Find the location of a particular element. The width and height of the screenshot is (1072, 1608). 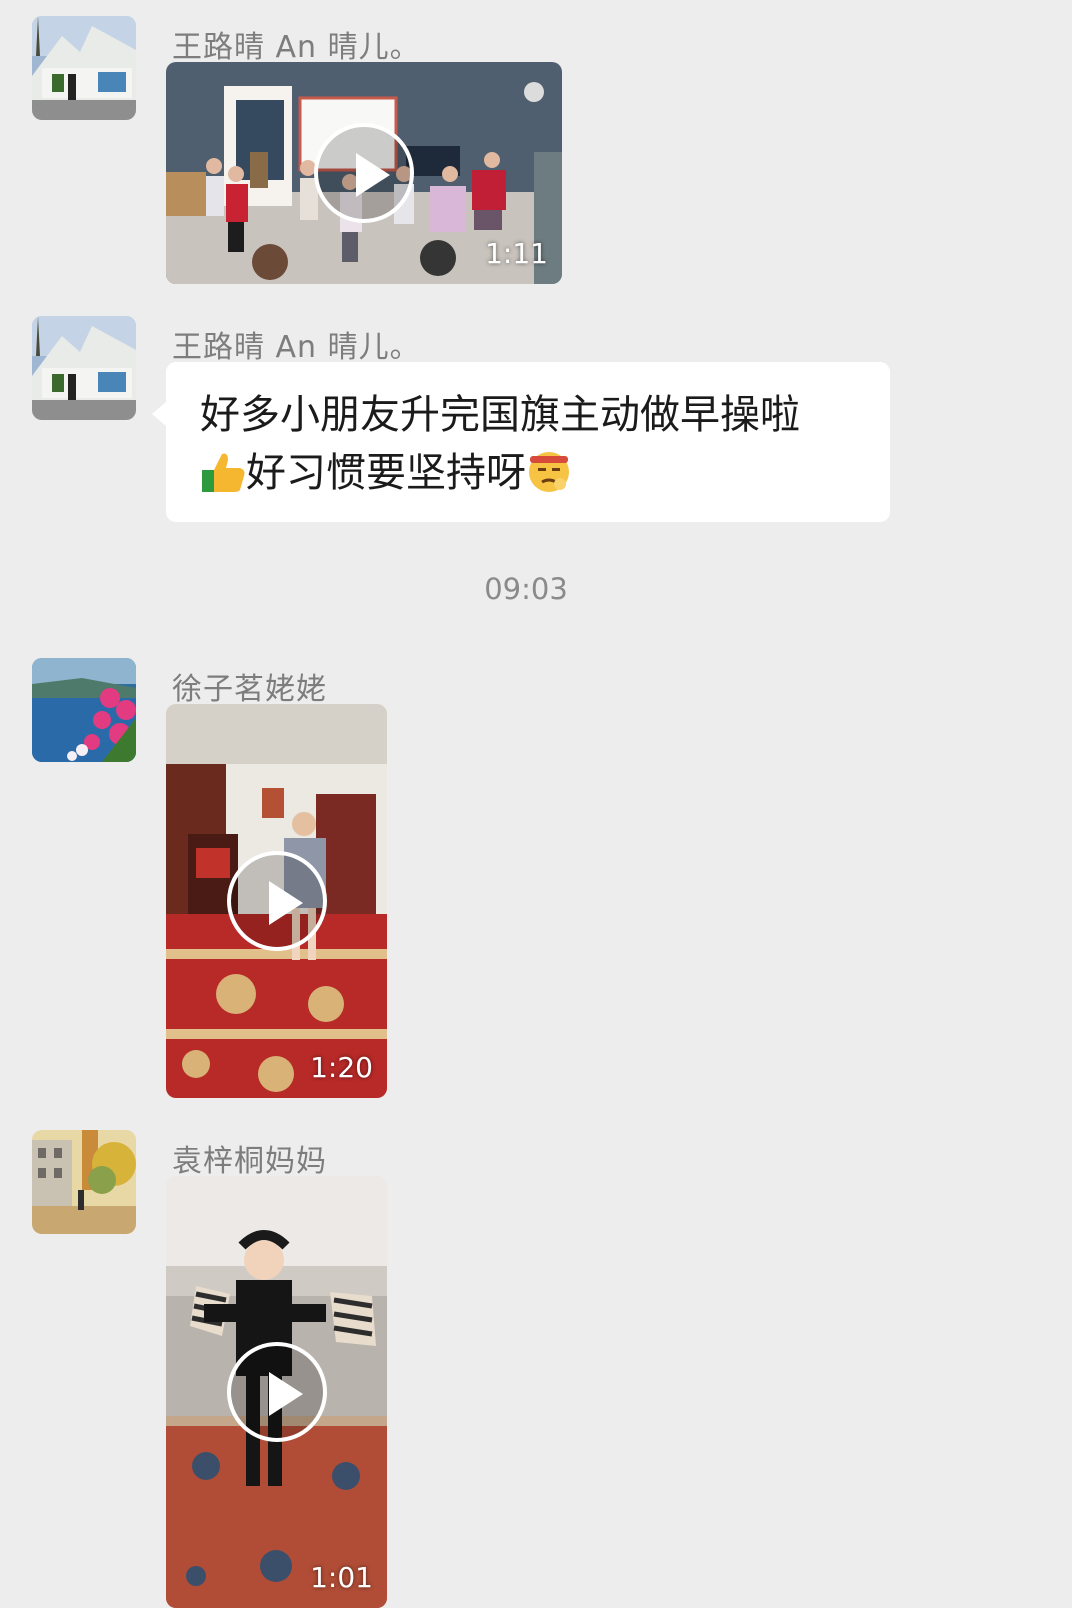

message-line-2: 好习惯要坚持呀 is located at coordinates (531, 473).